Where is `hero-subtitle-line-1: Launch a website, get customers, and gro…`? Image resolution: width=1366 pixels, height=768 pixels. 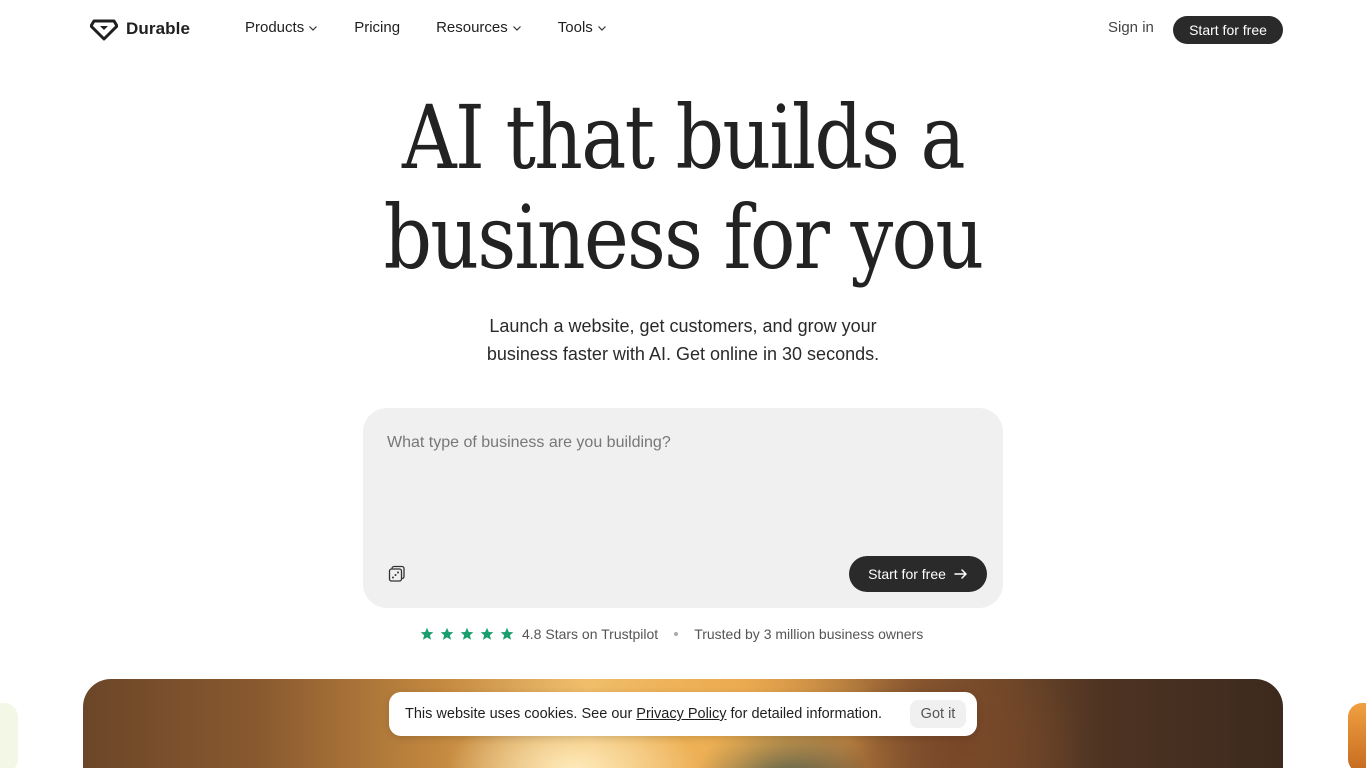 hero-subtitle-line-1: Launch a website, get customers, and gro… is located at coordinates (683, 326).